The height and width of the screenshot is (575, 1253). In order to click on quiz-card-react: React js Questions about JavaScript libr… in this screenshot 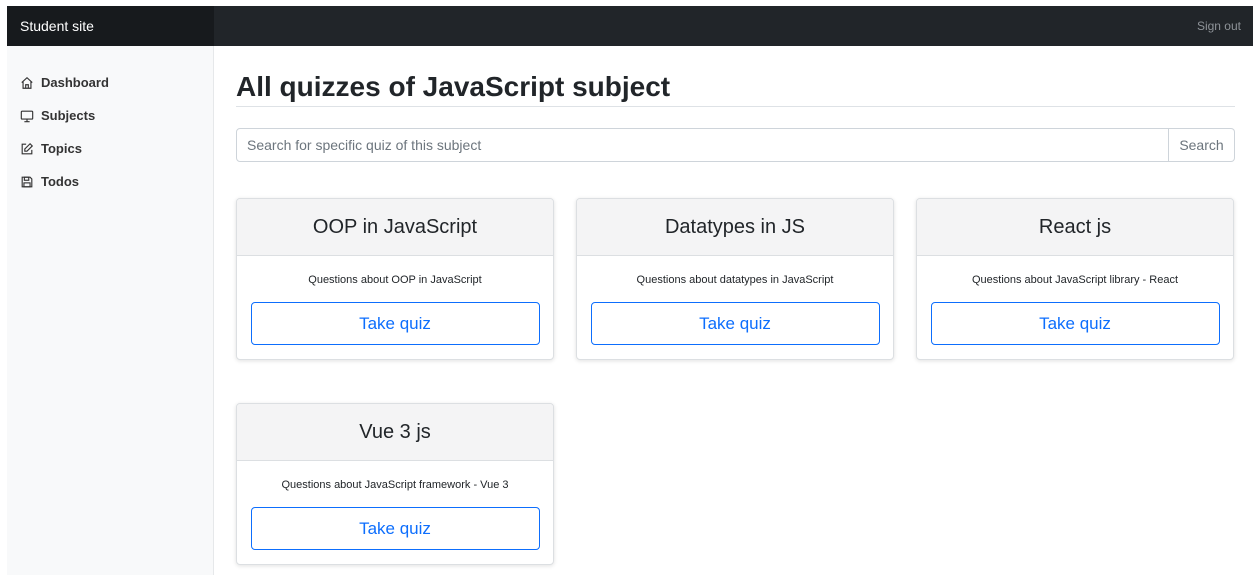, I will do `click(1075, 279)`.